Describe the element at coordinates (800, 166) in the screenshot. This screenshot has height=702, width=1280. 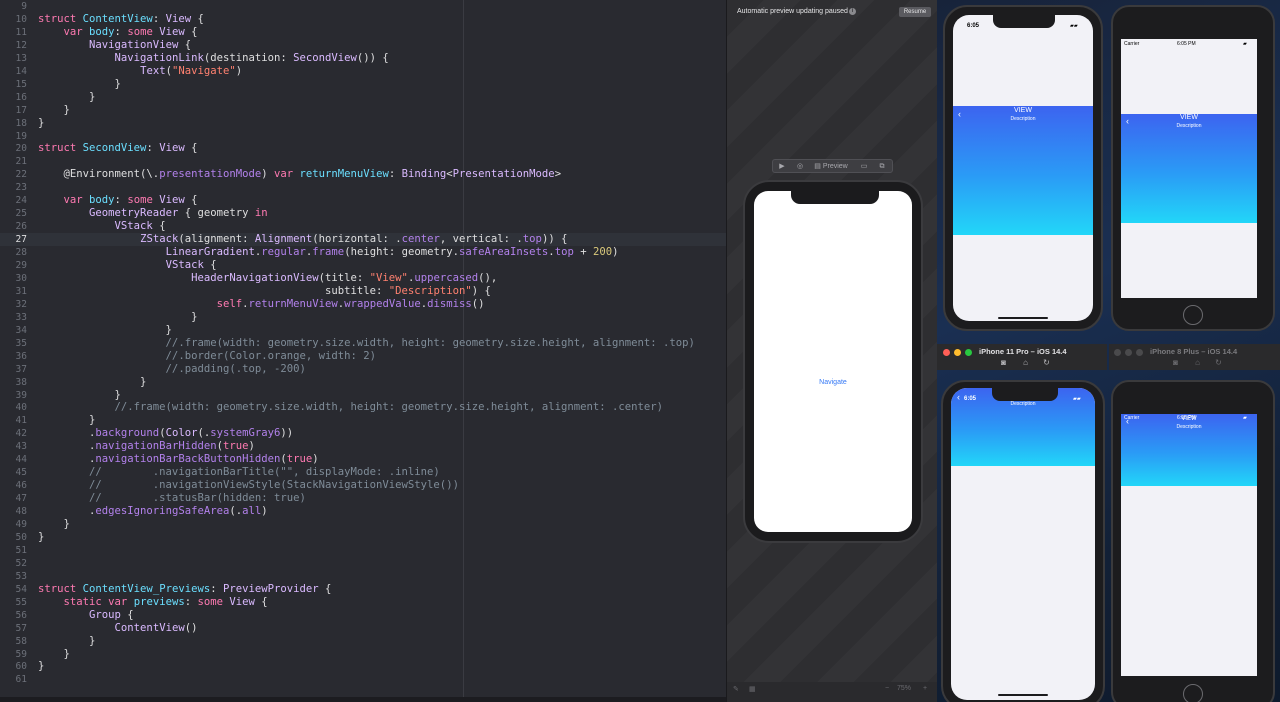
I see `inspect-icon: ◎` at that location.